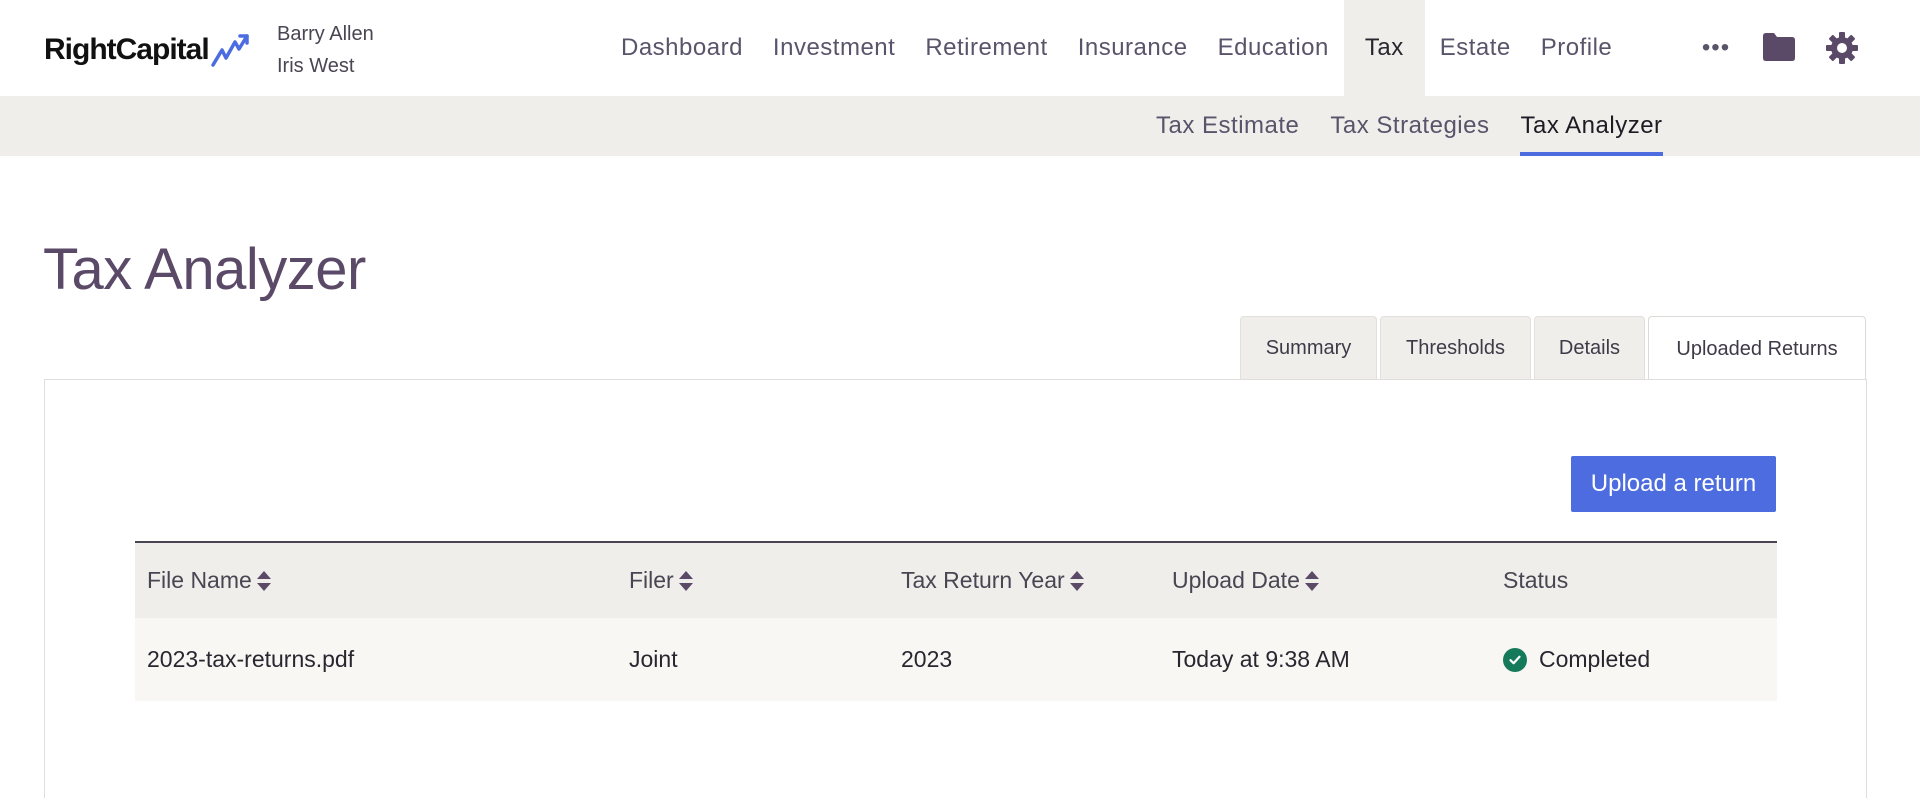  Describe the element at coordinates (834, 48) in the screenshot. I see `nav-item-investment: Investment` at that location.